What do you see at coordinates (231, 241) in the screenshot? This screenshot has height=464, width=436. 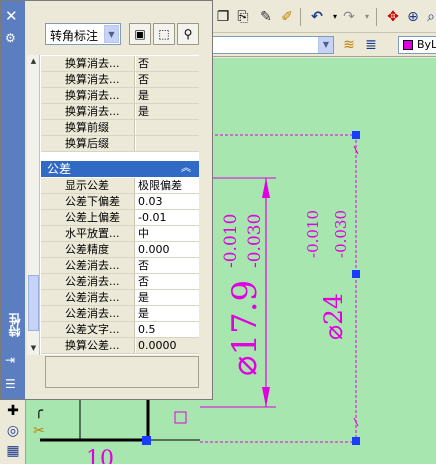 I see `dim1-upper-text: -0.010` at bounding box center [231, 241].